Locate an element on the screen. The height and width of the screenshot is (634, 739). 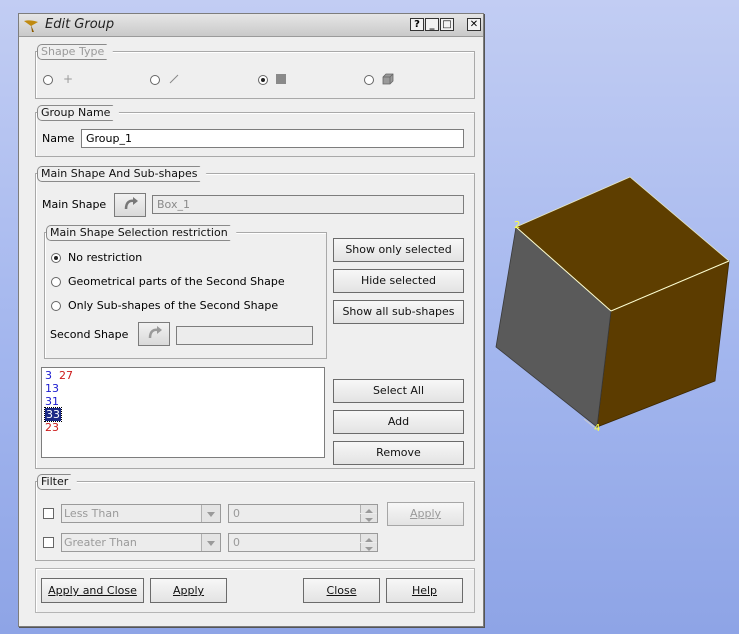
apply-button: Apply is located at coordinates (188, 590).